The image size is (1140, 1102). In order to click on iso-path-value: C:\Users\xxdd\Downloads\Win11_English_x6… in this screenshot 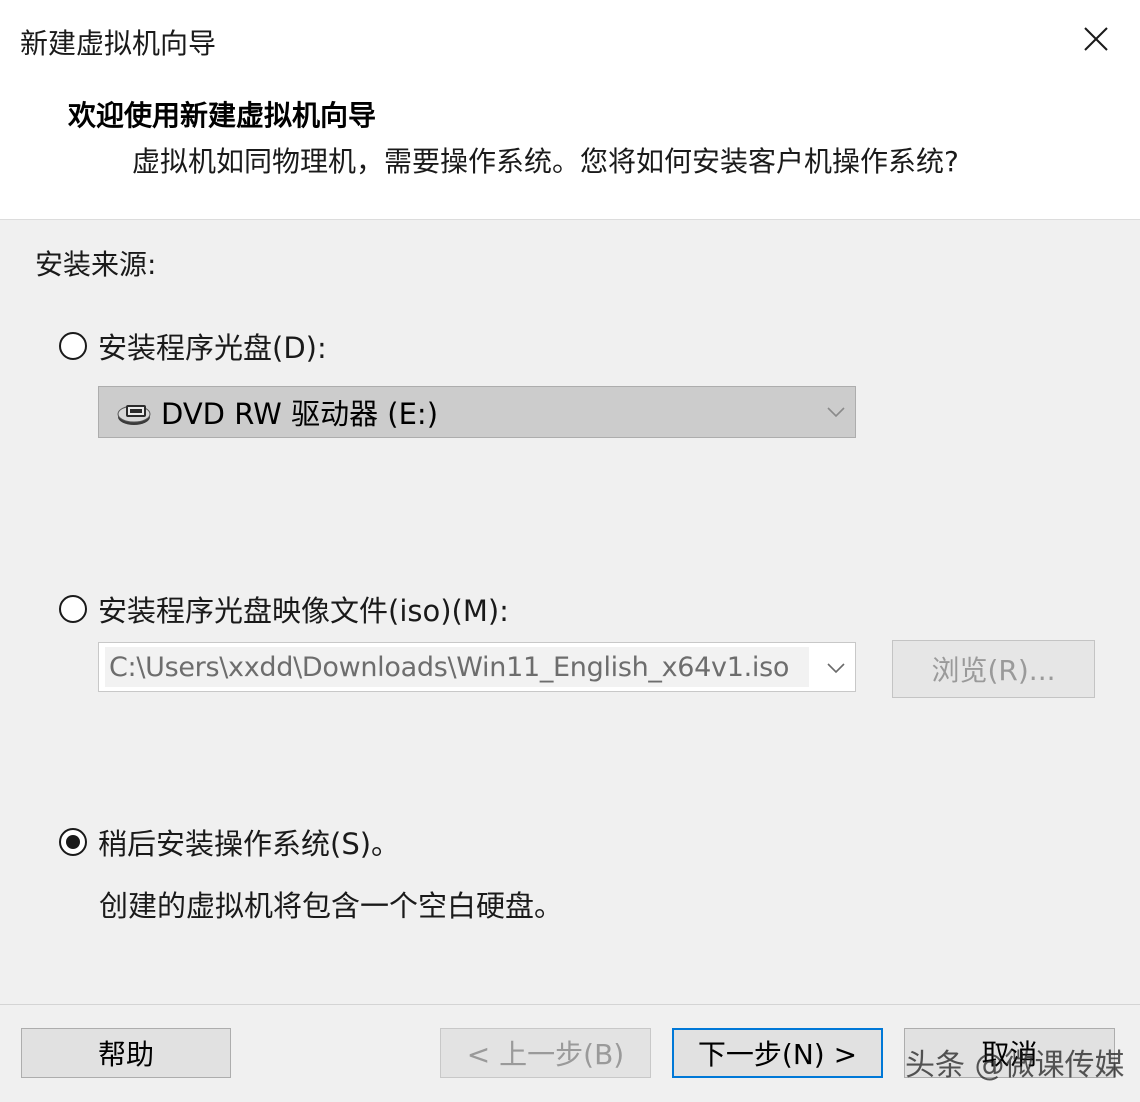, I will do `click(449, 667)`.